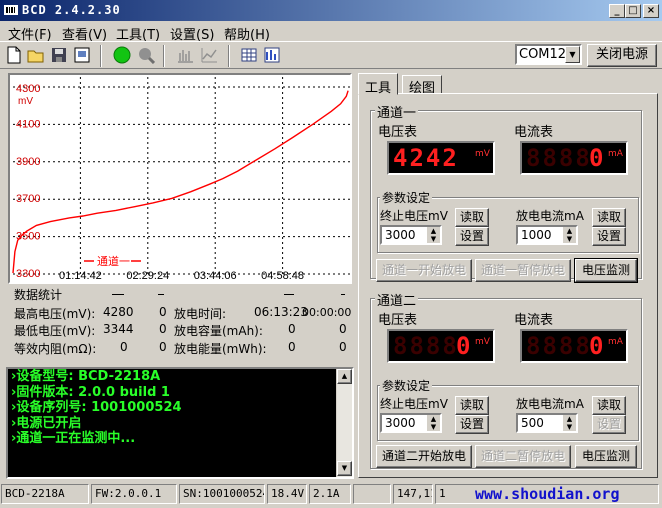 The height and width of the screenshot is (508, 662). What do you see at coordinates (472, 217) in the screenshot?
I see `ch1-stop-voltage-read-button: 读取` at bounding box center [472, 217].